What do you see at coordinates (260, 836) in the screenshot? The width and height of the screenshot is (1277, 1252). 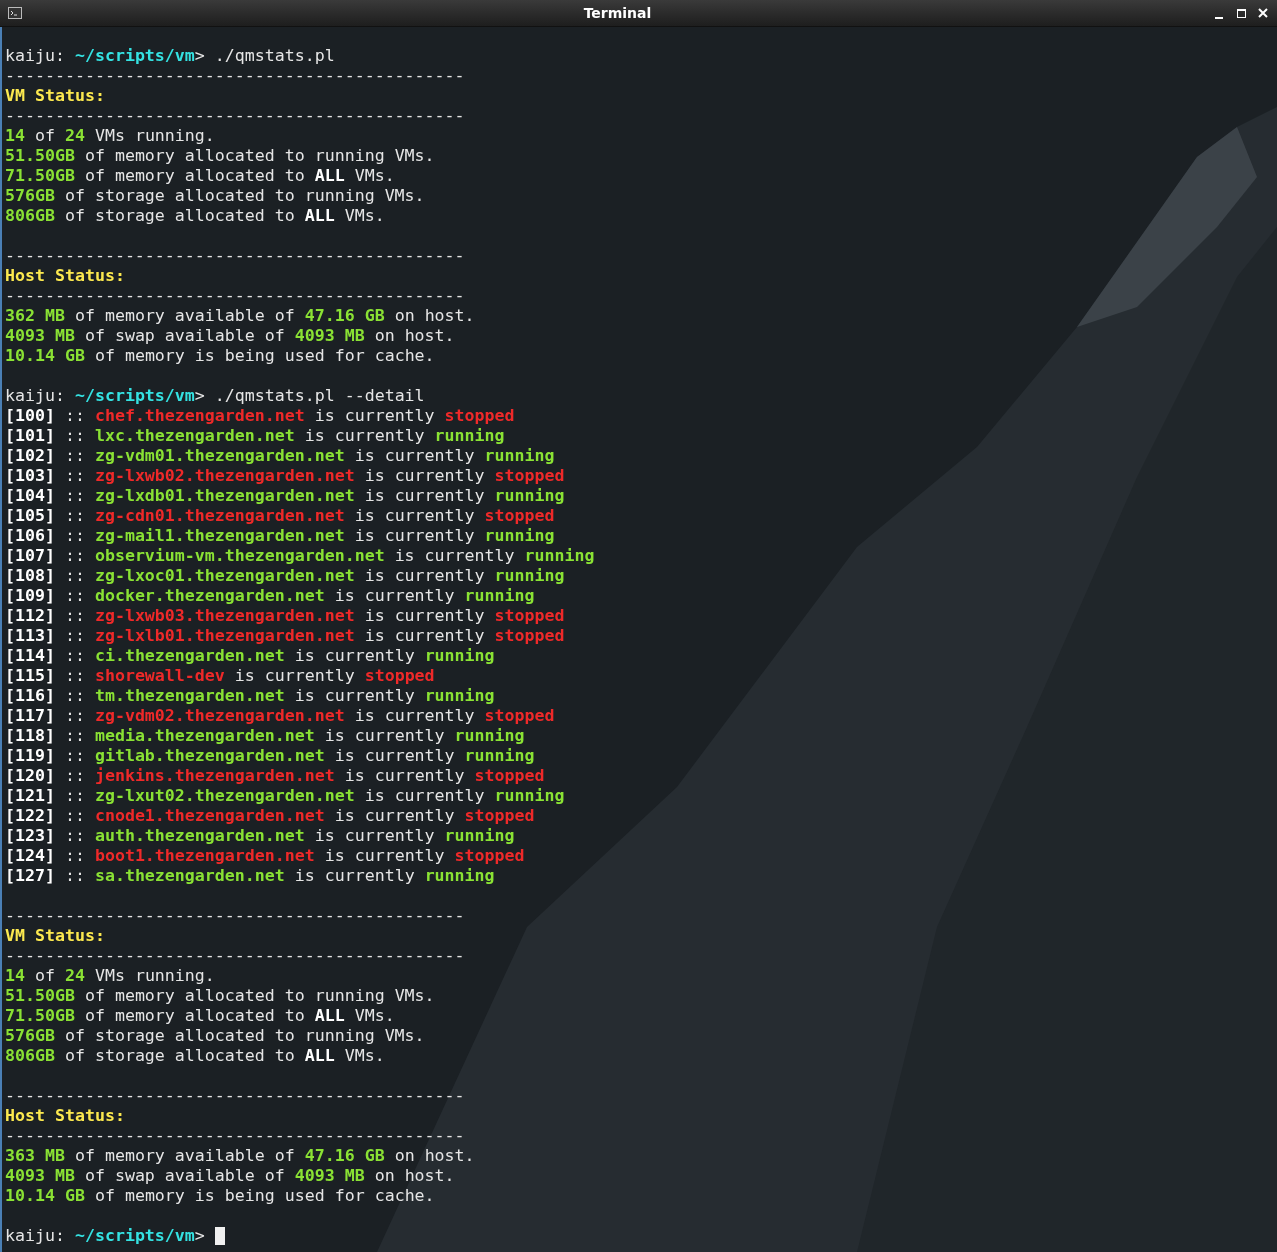 I see `terminal-line: [123] :: auth.thezengarden.net is currently running` at bounding box center [260, 836].